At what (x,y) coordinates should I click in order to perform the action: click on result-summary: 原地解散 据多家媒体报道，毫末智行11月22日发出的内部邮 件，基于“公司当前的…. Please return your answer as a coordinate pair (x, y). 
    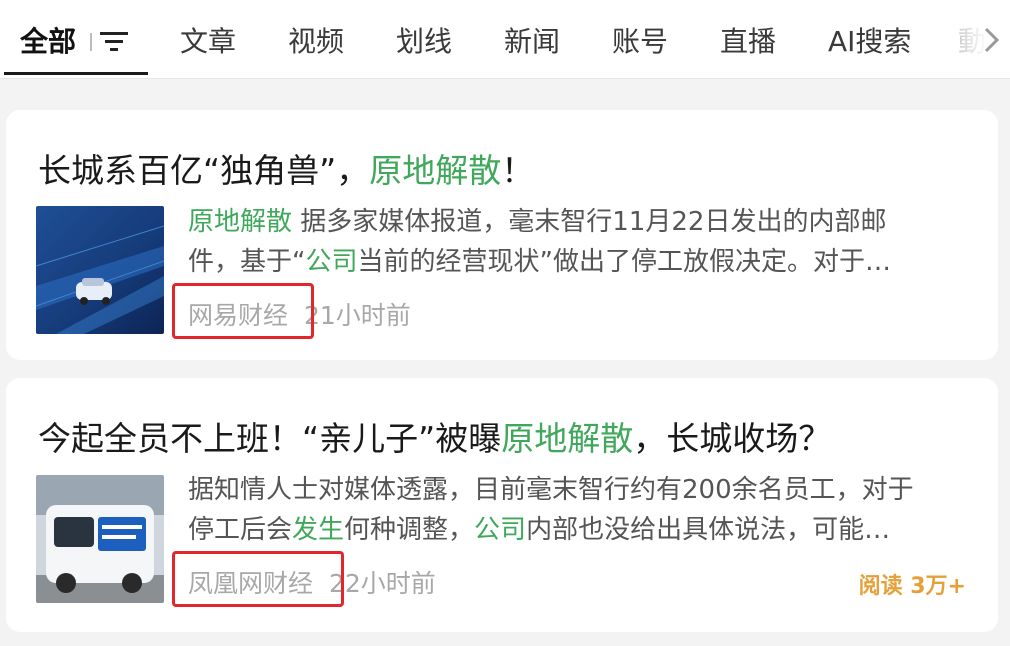
    Looking at the image, I should click on (578, 242).